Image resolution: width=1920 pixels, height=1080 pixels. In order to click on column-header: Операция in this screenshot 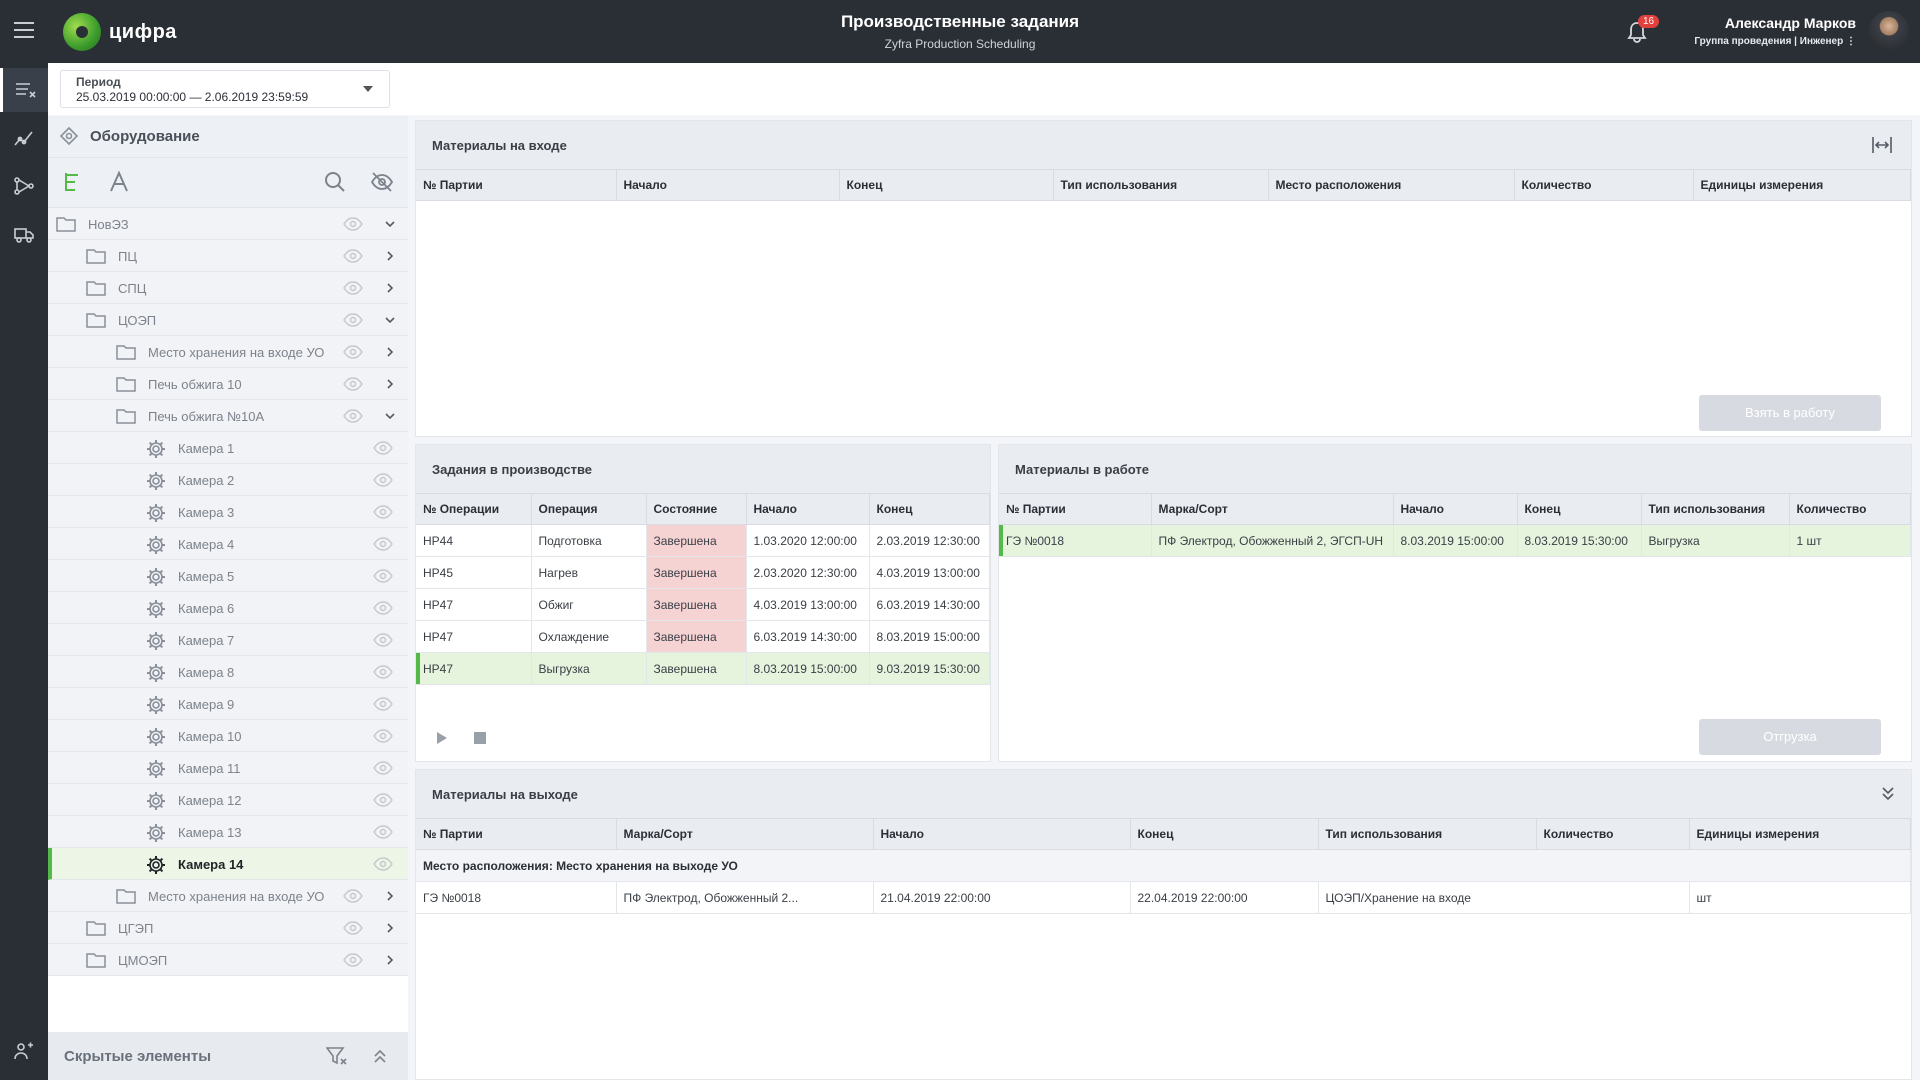, I will do `click(589, 509)`.